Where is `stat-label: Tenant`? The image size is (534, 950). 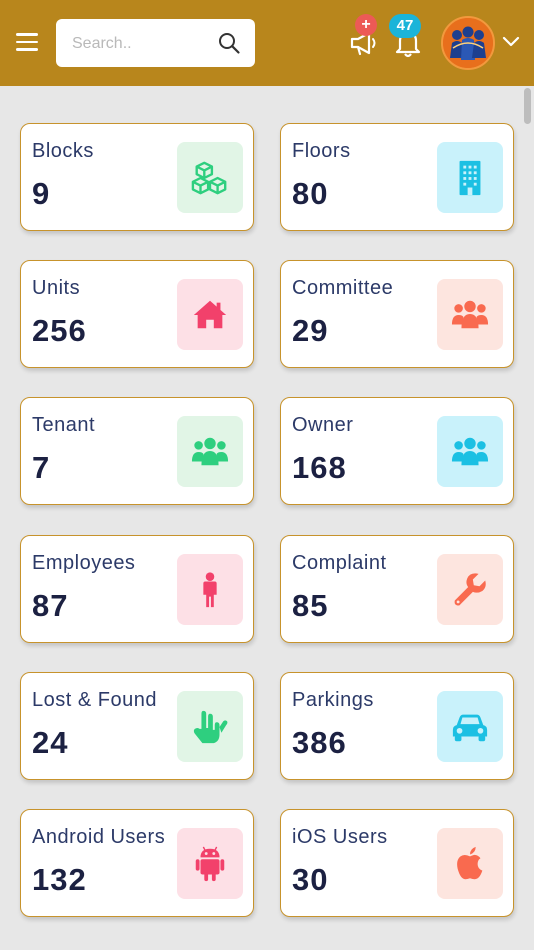 stat-label: Tenant is located at coordinates (64, 425).